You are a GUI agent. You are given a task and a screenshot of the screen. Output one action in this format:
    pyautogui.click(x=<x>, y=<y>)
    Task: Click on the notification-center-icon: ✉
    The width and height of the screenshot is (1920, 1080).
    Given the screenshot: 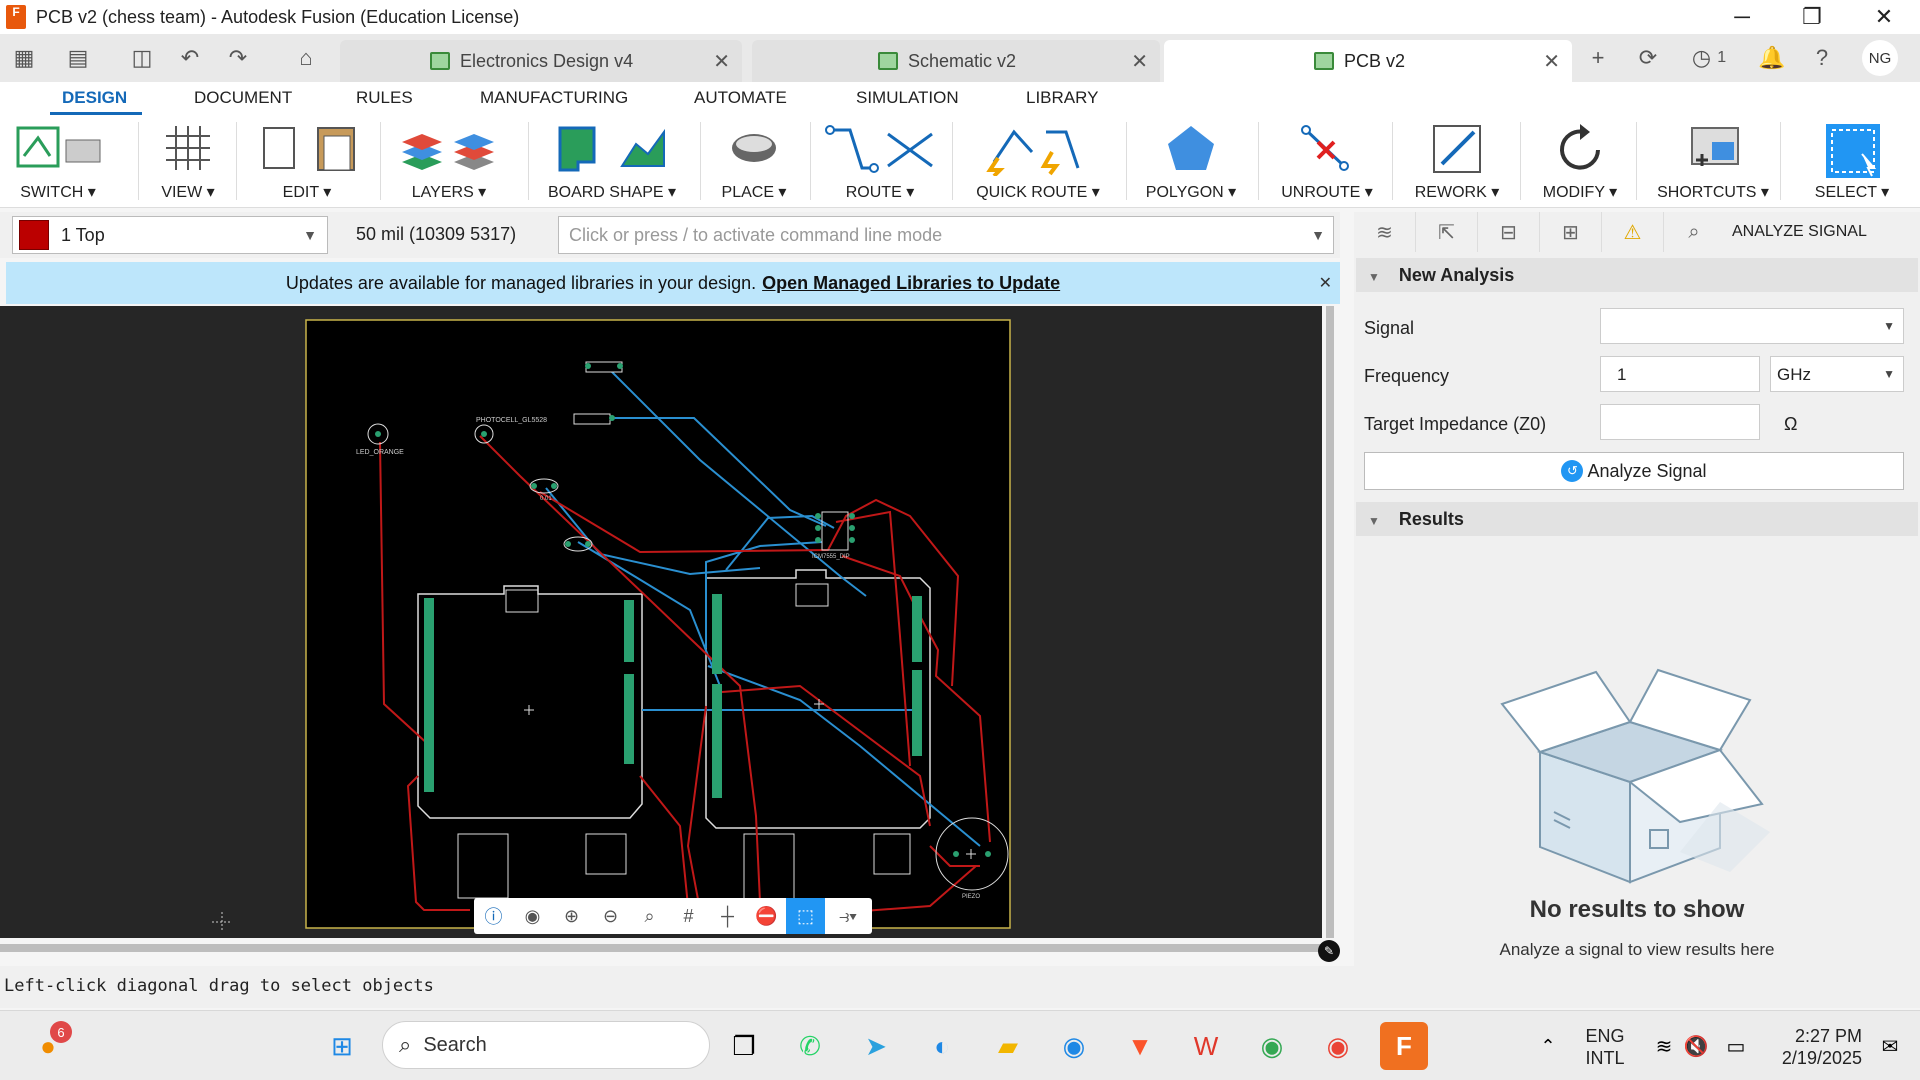 What is the action you would take?
    pyautogui.click(x=1890, y=1046)
    